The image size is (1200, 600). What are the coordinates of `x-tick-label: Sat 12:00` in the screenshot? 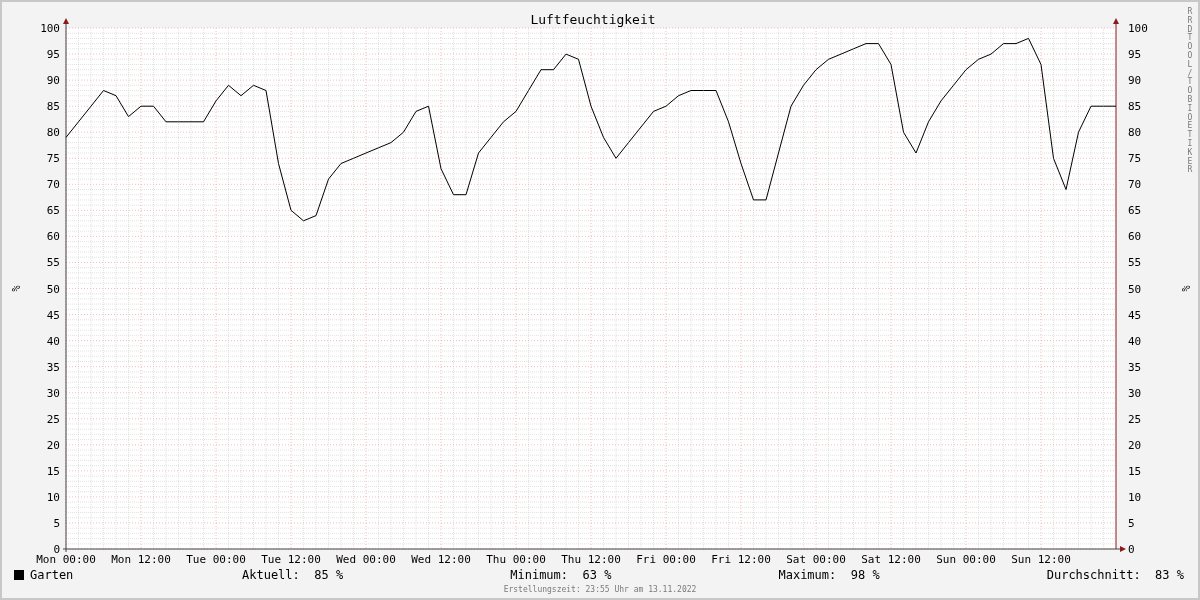 It's located at (891, 558).